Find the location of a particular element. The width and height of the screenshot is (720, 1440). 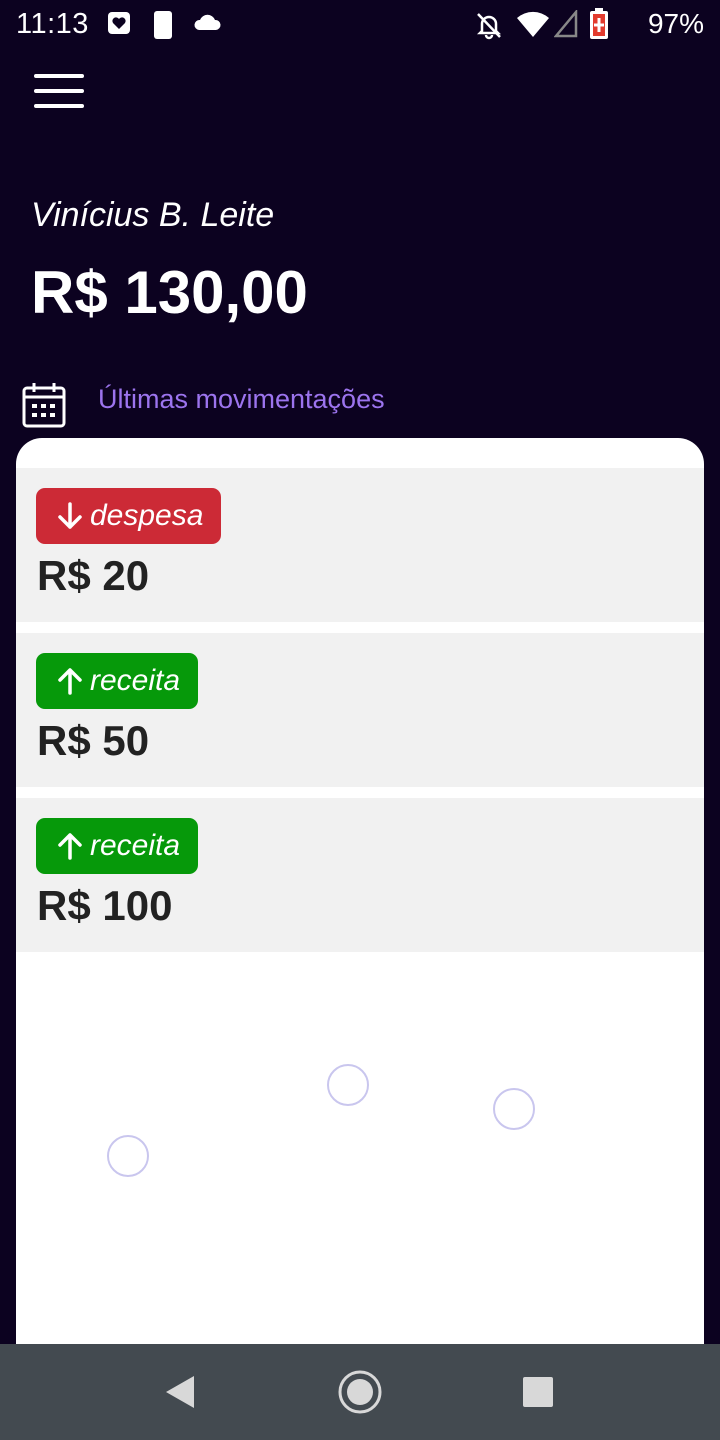

signal-icon is located at coordinates (566, 24).